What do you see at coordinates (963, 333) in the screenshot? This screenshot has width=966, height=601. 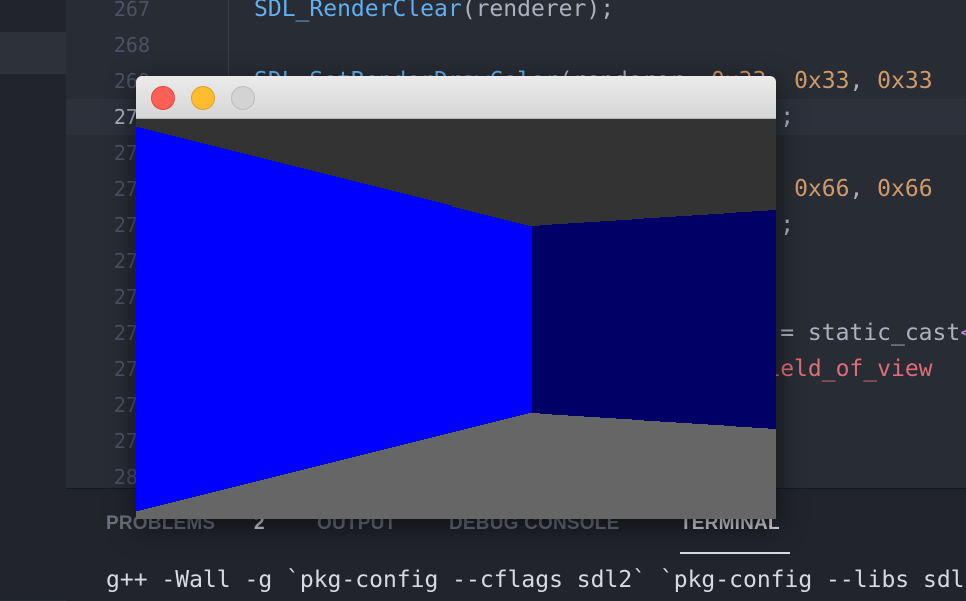 I see `code-token: <f` at bounding box center [963, 333].